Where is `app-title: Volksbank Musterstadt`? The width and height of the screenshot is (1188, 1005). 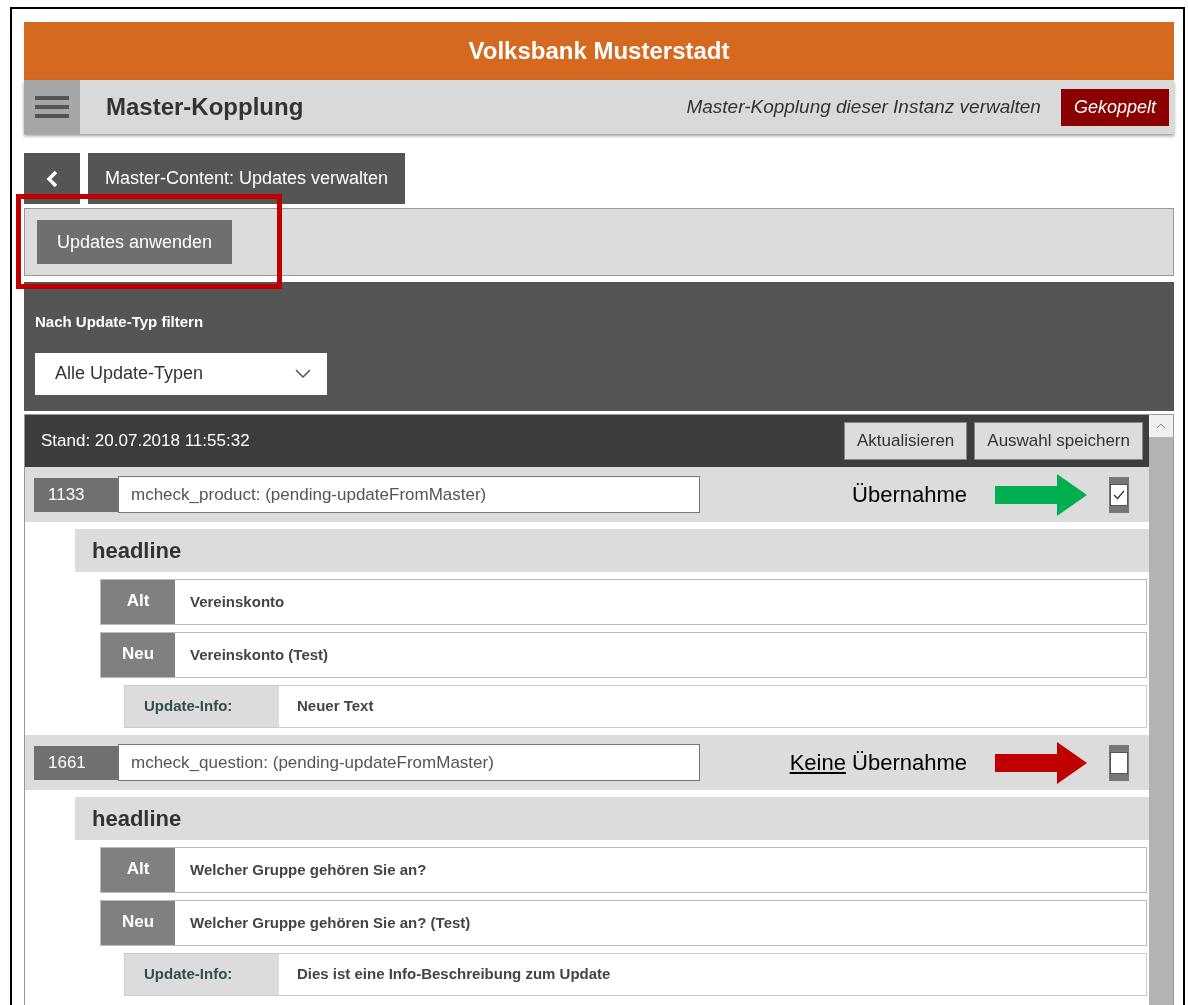
app-title: Volksbank Musterstadt is located at coordinates (599, 51).